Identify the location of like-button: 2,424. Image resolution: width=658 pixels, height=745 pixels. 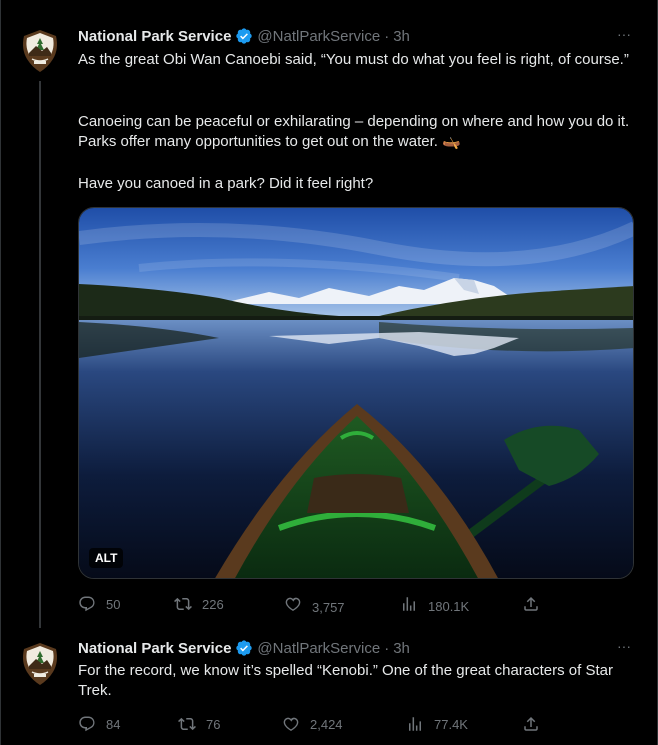
(312, 724).